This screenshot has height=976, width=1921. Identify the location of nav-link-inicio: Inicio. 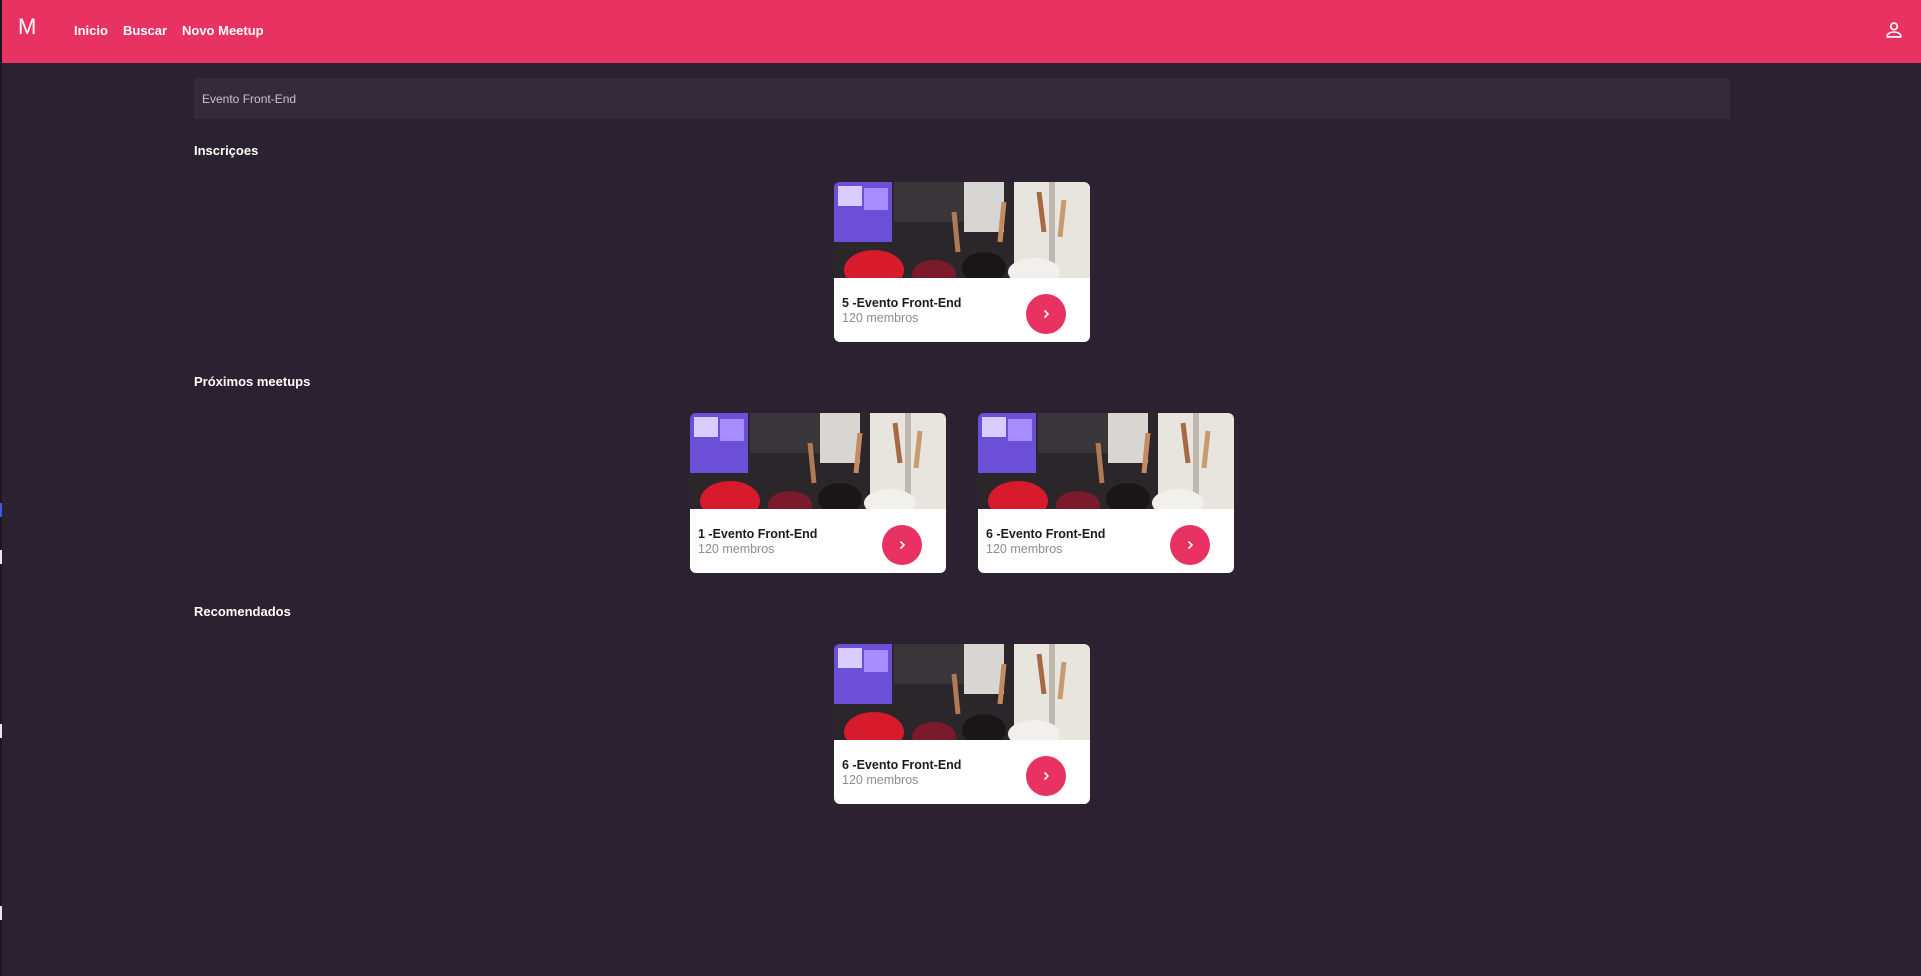
(91, 31).